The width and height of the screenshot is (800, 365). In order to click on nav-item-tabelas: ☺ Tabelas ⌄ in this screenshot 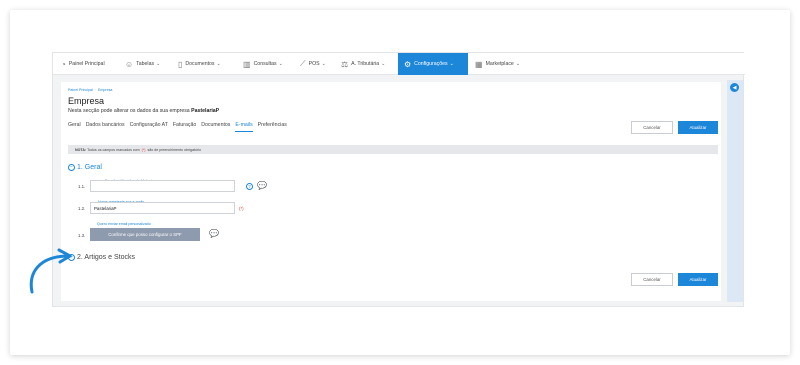, I will do `click(142, 64)`.